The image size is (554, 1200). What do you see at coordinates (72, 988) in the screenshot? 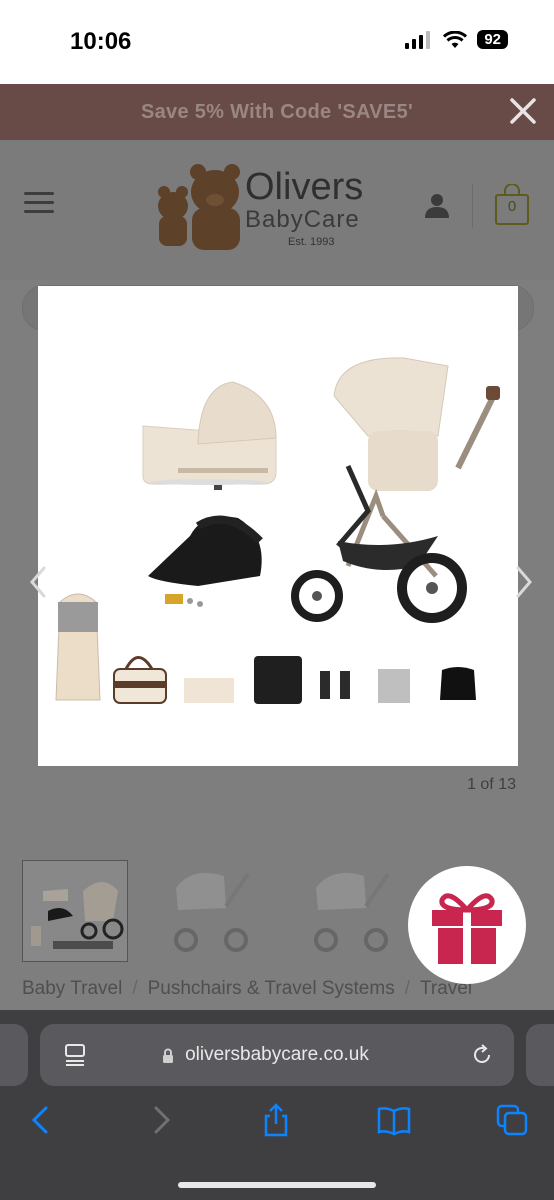
I see `breadcrumb-item: Baby Travel` at bounding box center [72, 988].